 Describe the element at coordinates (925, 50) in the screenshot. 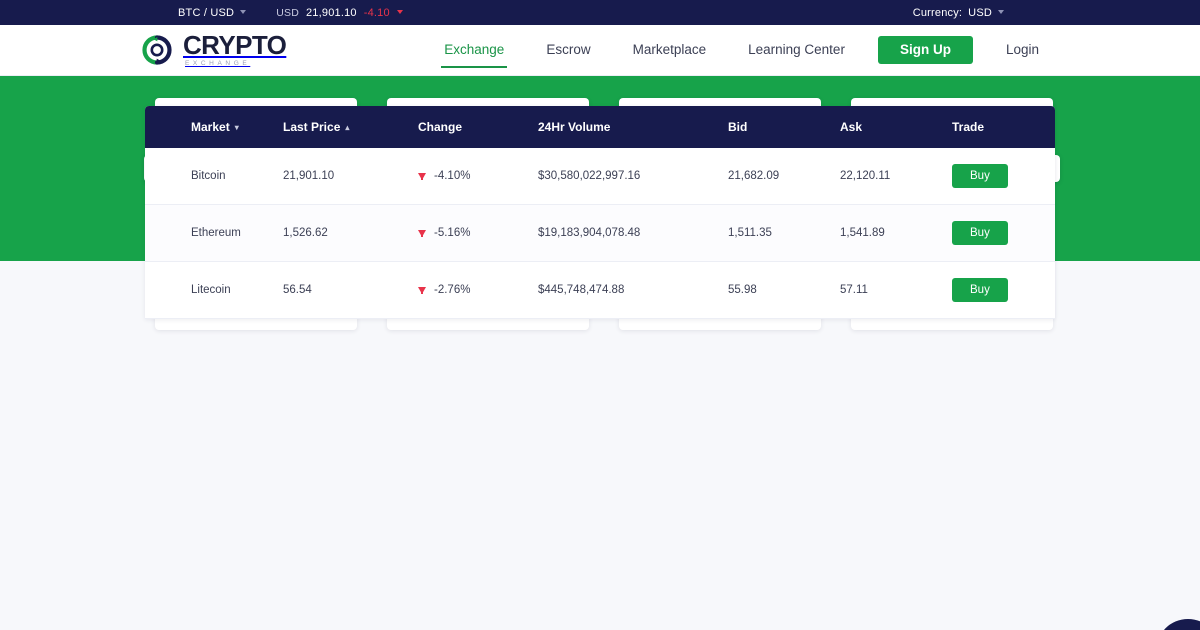

I see `nav-signup-button: Sign Up` at that location.